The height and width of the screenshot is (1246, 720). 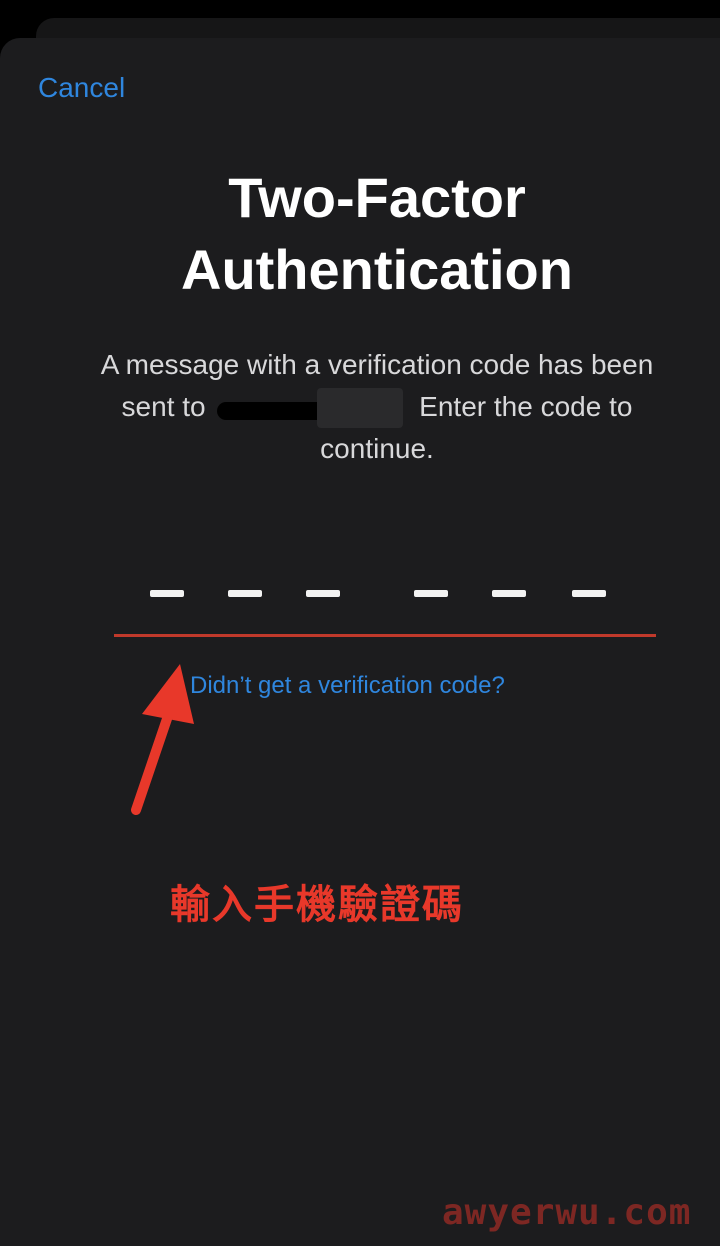 I want to click on page-title-line-2: Authentication, so click(x=377, y=269).